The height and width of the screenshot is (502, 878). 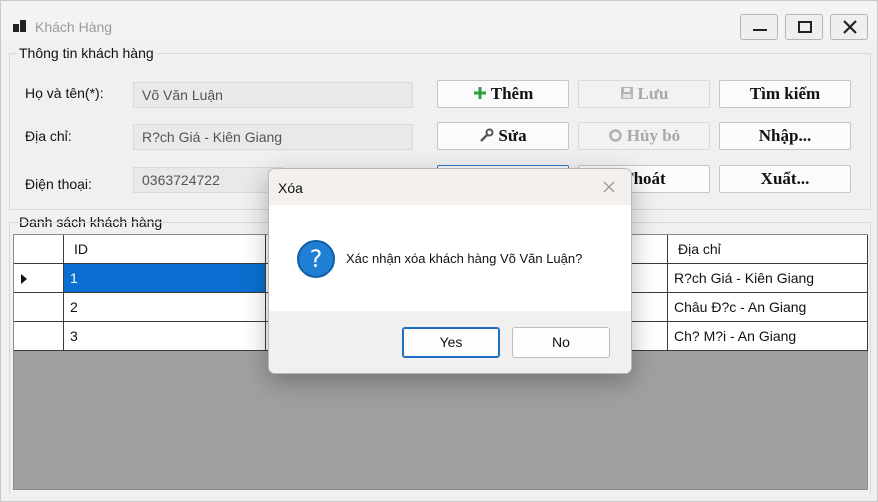 What do you see at coordinates (760, 30) in the screenshot?
I see `minimize-icon` at bounding box center [760, 30].